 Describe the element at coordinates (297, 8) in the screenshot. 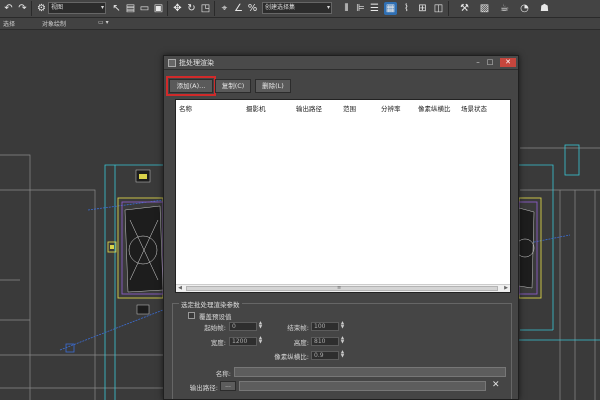

I see `named-selection-set-dropdown: 创建选择集 ▾` at that location.